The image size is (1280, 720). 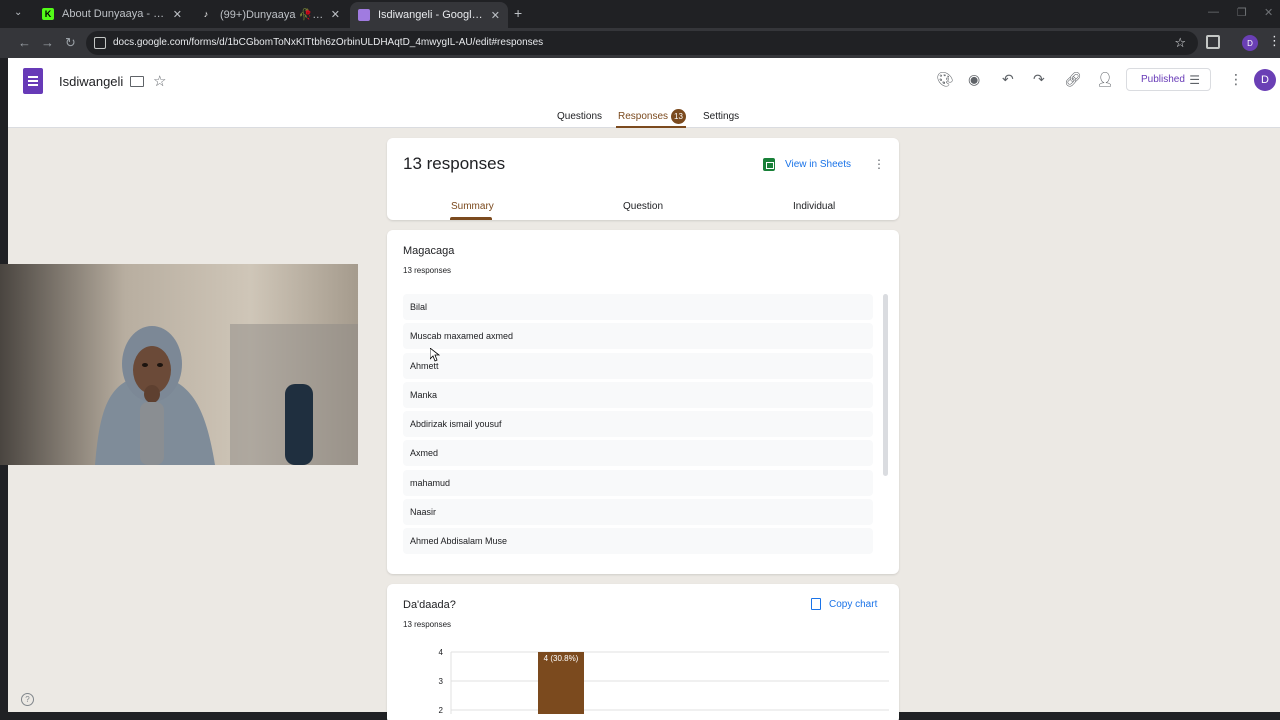 What do you see at coordinates (91, 81) in the screenshot?
I see `form-title: Isdiwangeli` at bounding box center [91, 81].